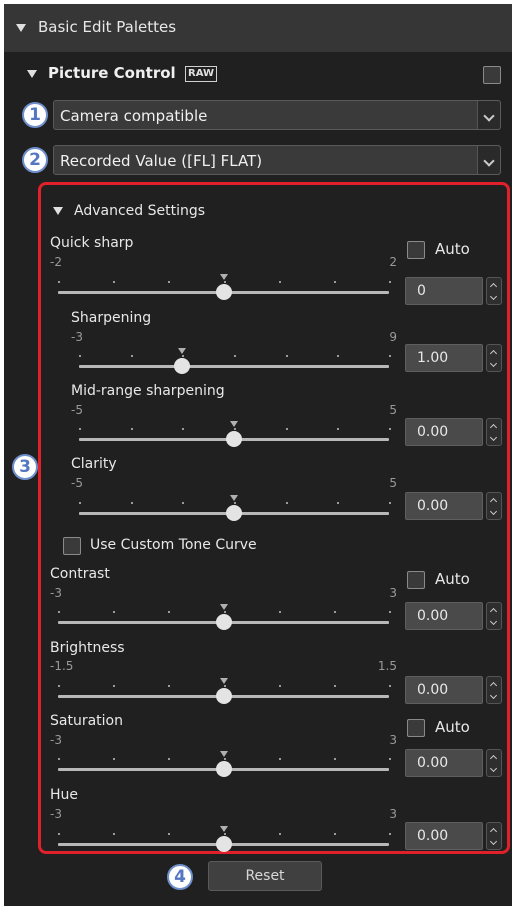 The image size is (512, 906). What do you see at coordinates (277, 115) in the screenshot?
I see `compatibility-select: Camera compatible` at bounding box center [277, 115].